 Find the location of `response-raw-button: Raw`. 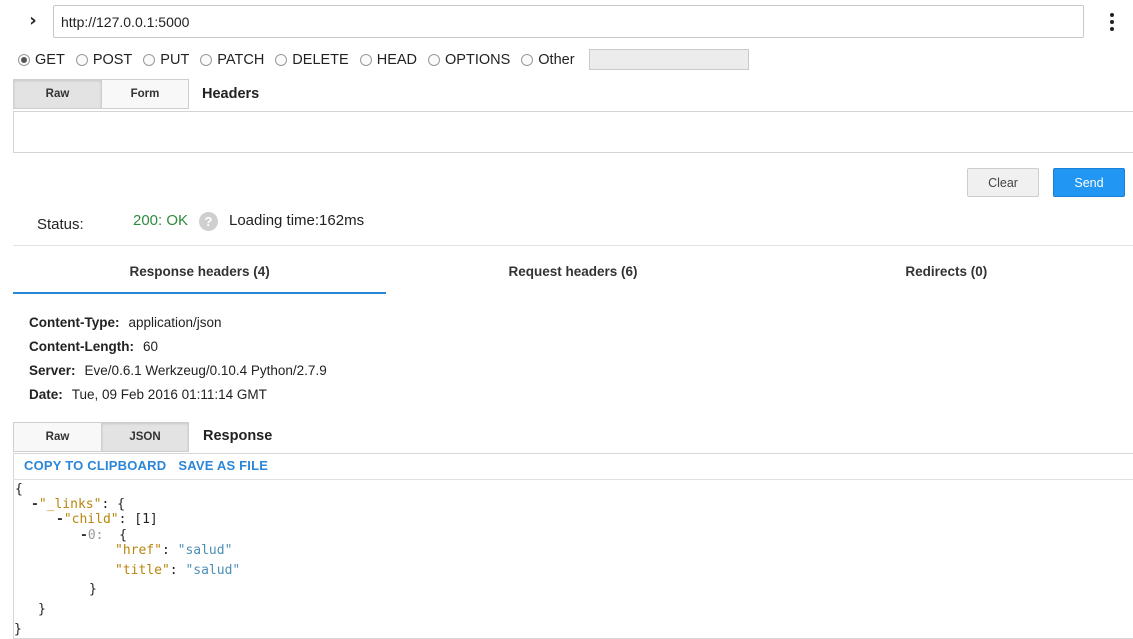

response-raw-button: Raw is located at coordinates (57, 437).